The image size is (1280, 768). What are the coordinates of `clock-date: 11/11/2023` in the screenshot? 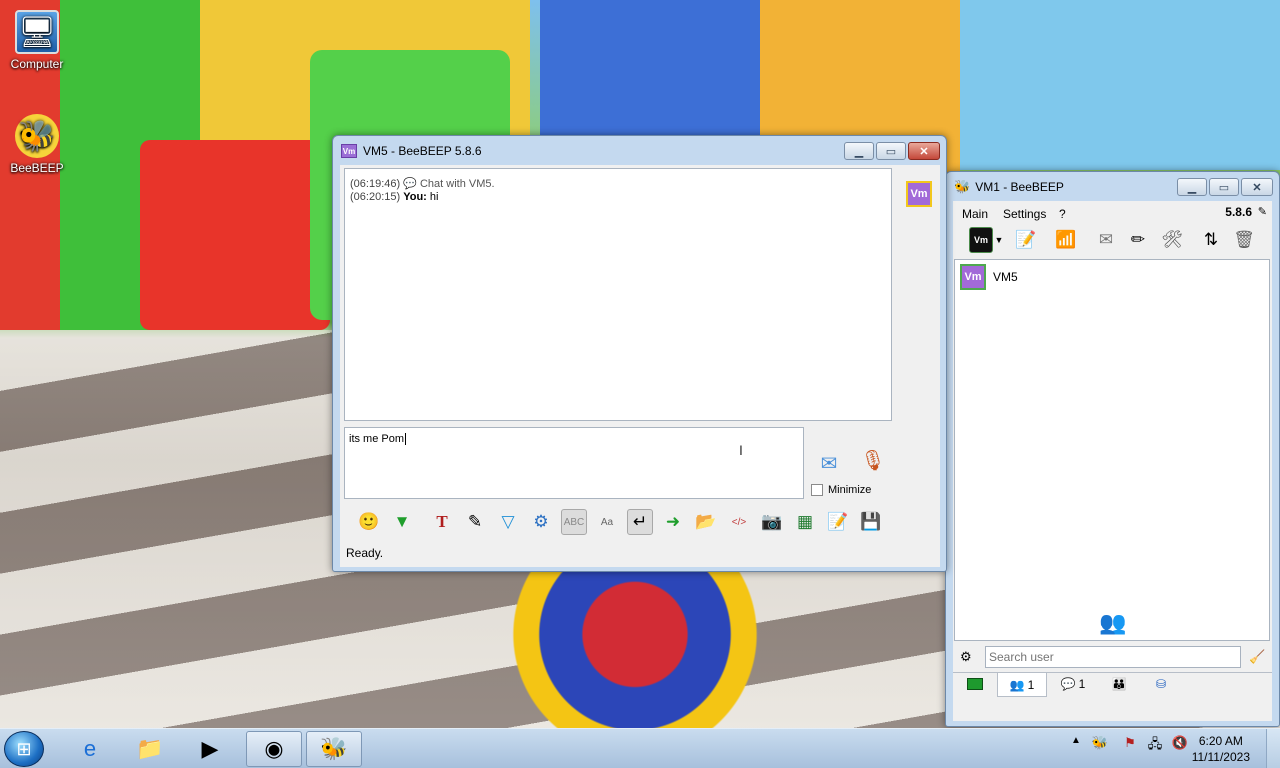 It's located at (1220, 757).